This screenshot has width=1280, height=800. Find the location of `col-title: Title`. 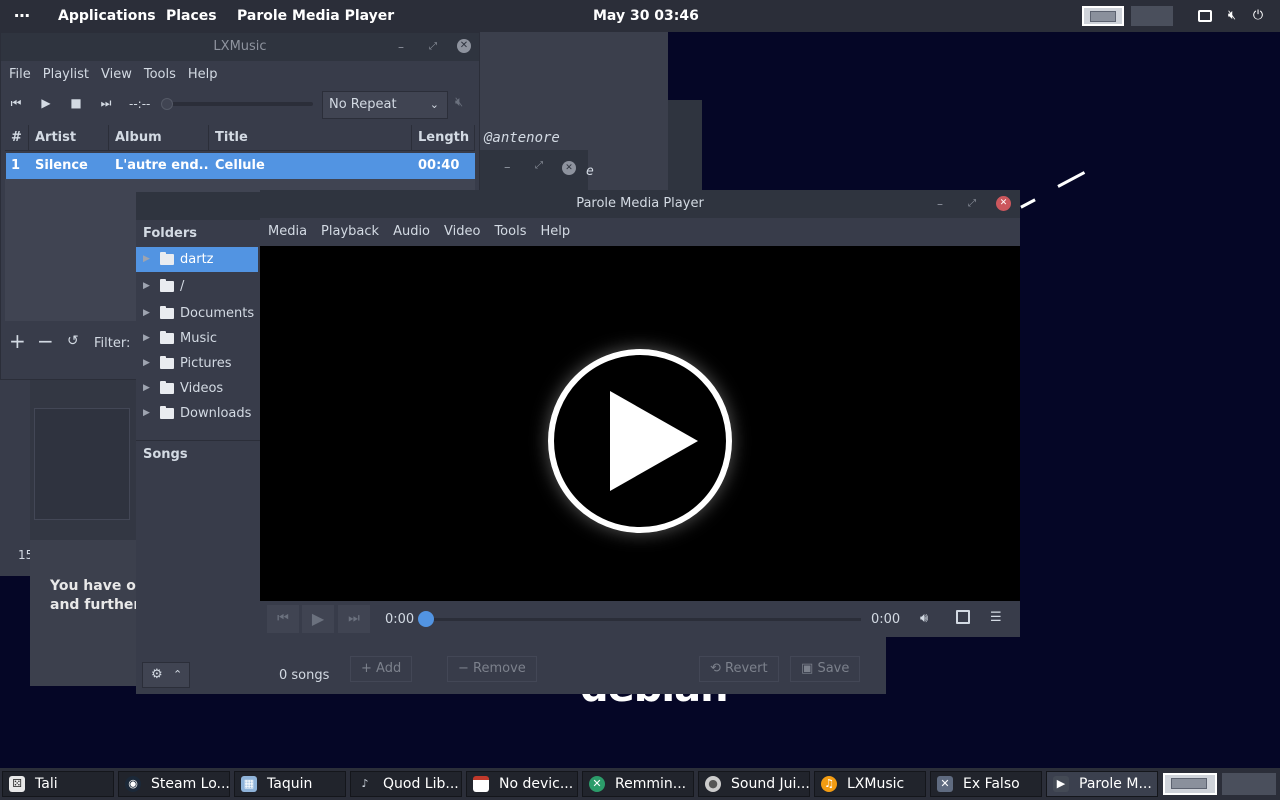

col-title: Title is located at coordinates (310, 138).